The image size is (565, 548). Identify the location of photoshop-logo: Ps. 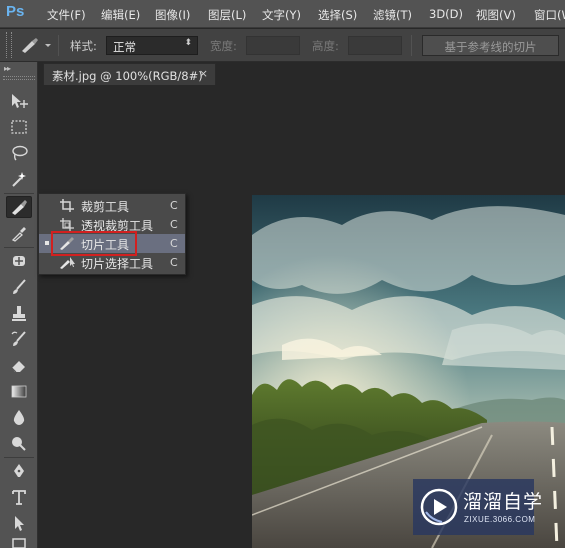
(15, 11).